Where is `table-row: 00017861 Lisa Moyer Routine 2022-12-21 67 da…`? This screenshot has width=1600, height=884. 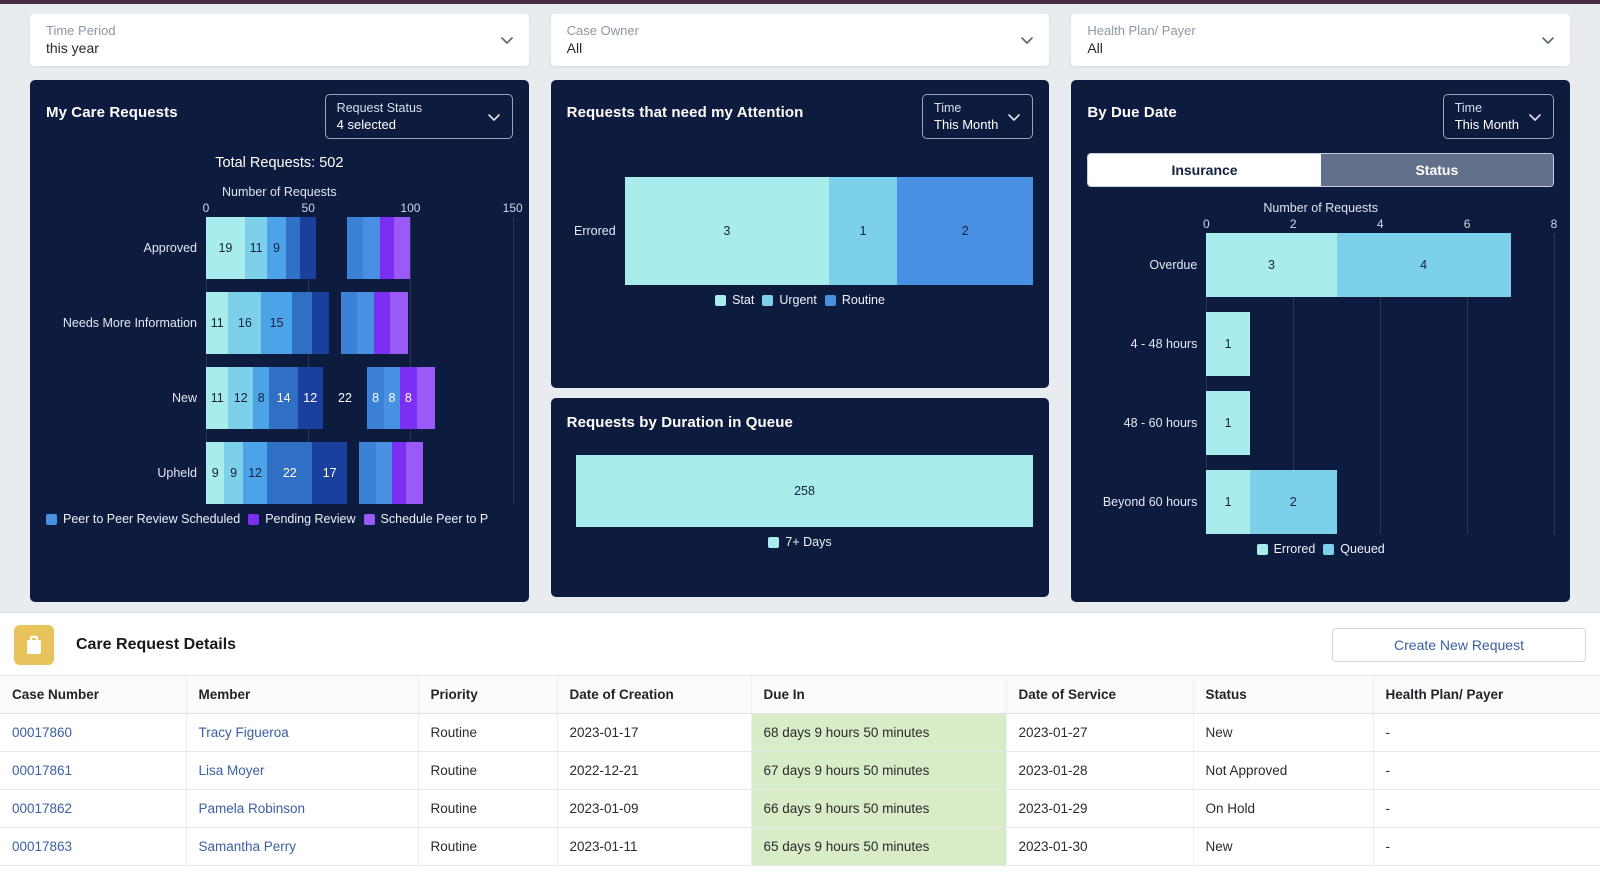
table-row: 00017861 Lisa Moyer Routine 2022-12-21 67 da… is located at coordinates (800, 770).